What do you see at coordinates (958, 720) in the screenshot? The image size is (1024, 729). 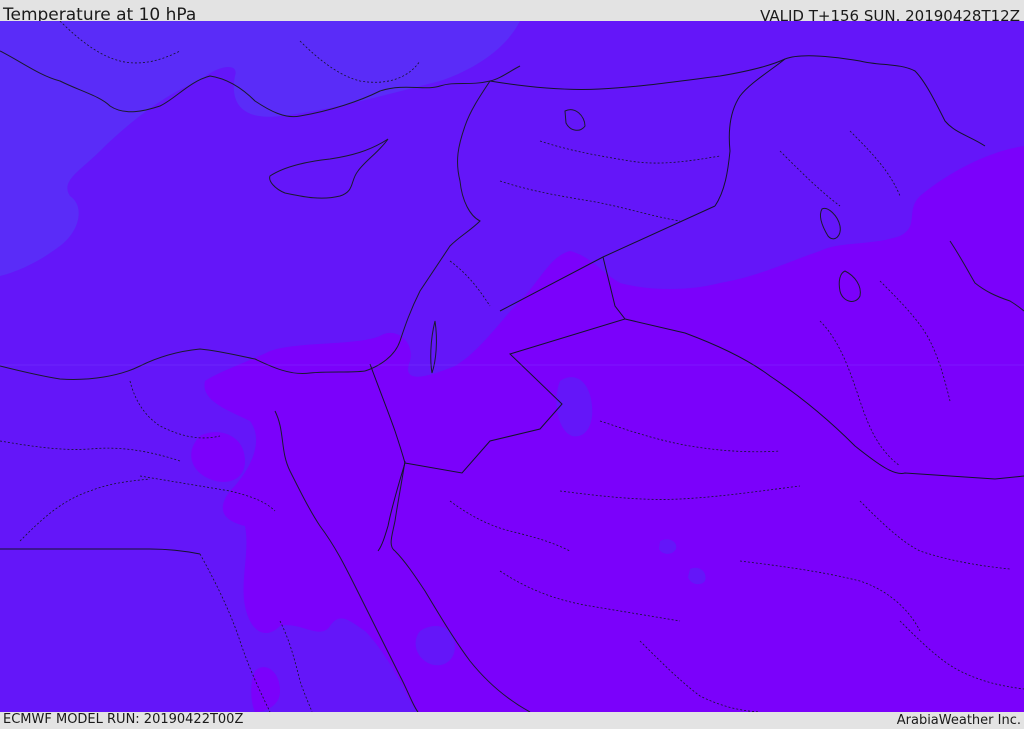 I see `credit-label: ArabiaWeather Inc.` at bounding box center [958, 720].